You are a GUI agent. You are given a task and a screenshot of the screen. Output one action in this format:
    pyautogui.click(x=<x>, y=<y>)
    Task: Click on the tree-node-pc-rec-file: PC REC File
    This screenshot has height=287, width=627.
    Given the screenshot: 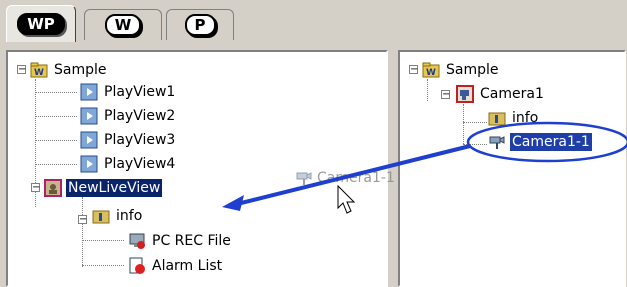 What is the action you would take?
    pyautogui.click(x=180, y=241)
    